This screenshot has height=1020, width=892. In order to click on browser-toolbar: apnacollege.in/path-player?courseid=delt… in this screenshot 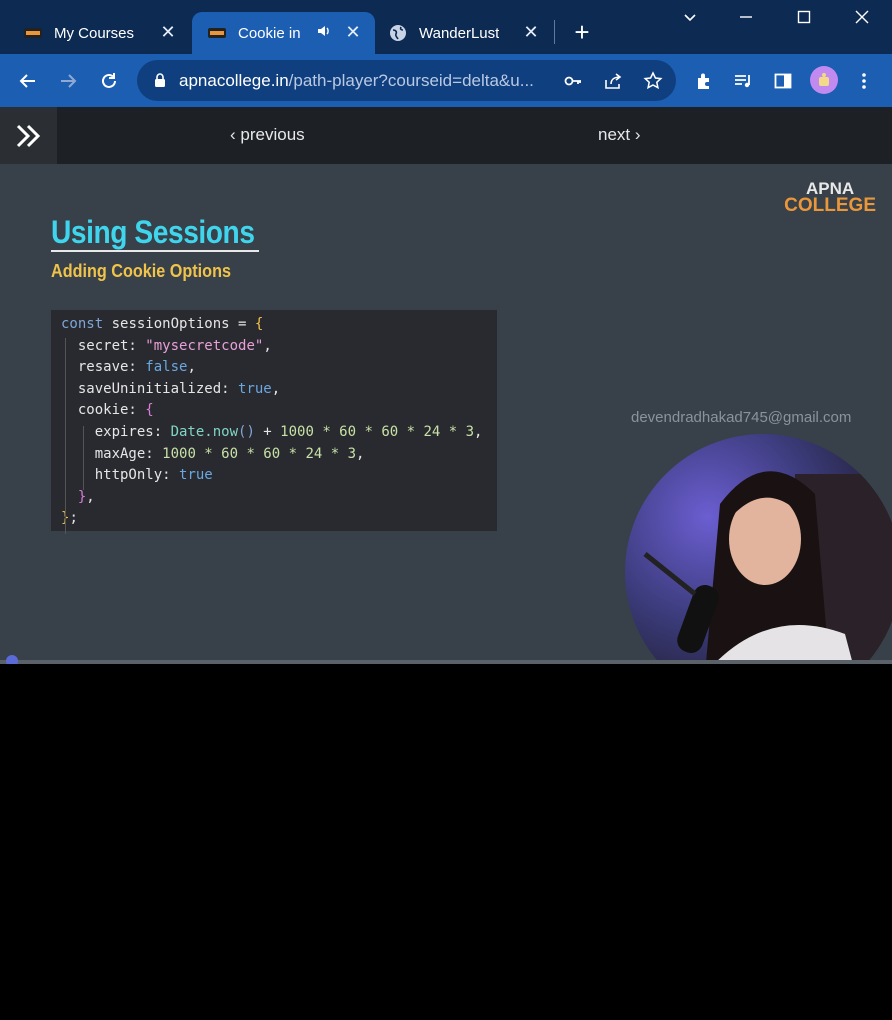, I will do `click(446, 80)`.